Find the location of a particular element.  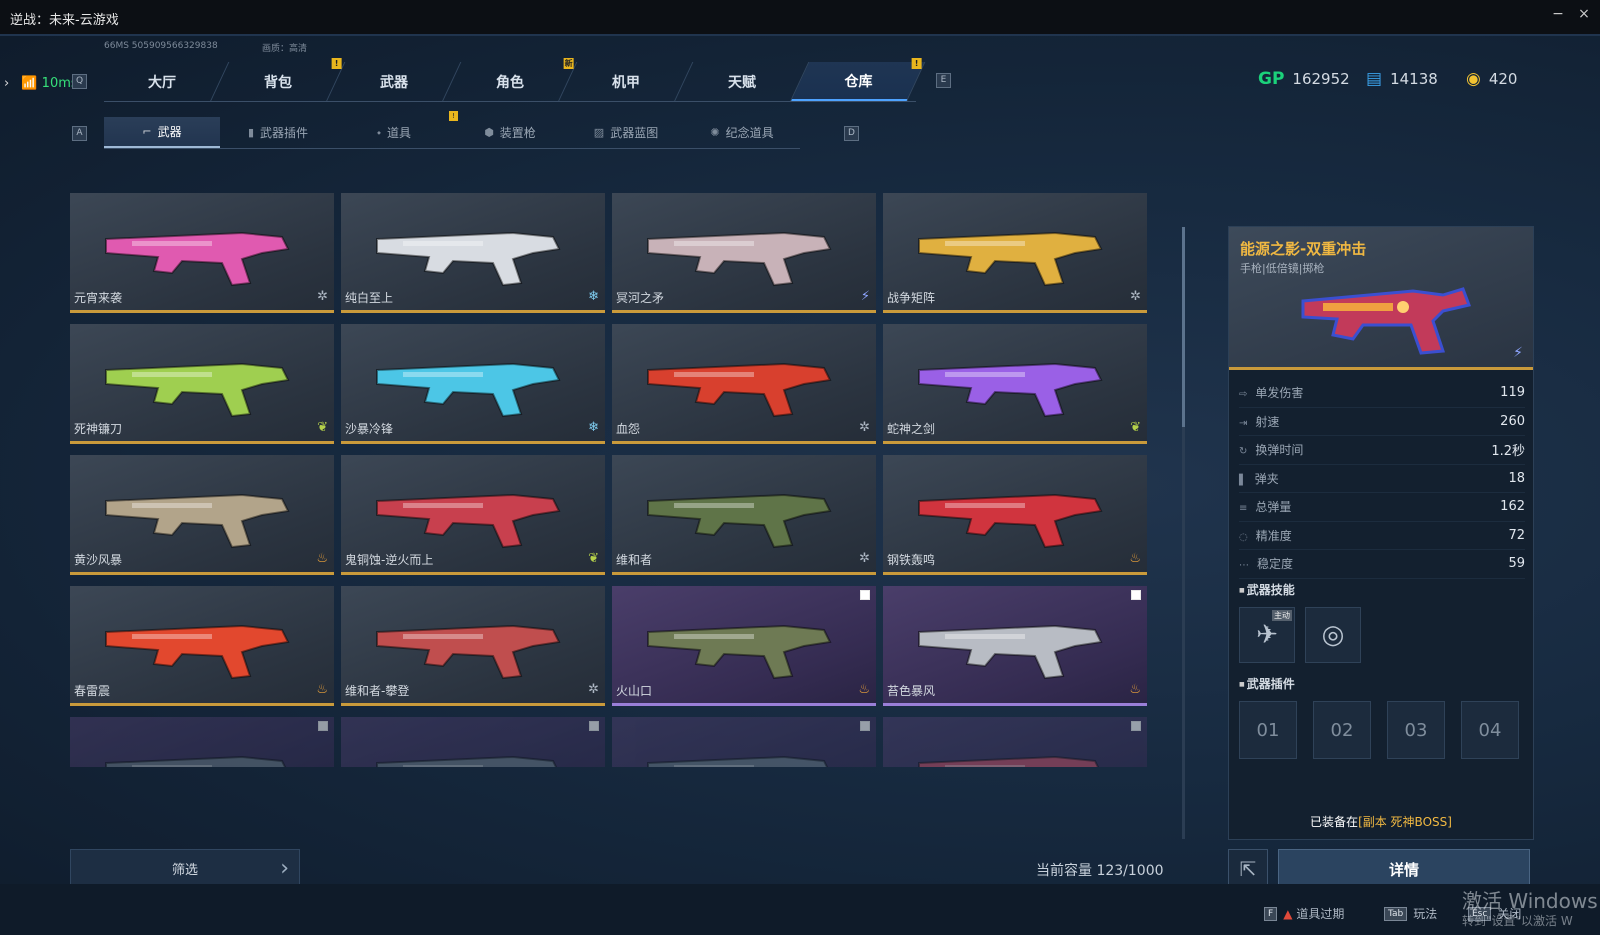

main-nav: 大厅 背包! 武器 角色 新机甲 天赋 仓库! is located at coordinates (510, 80).